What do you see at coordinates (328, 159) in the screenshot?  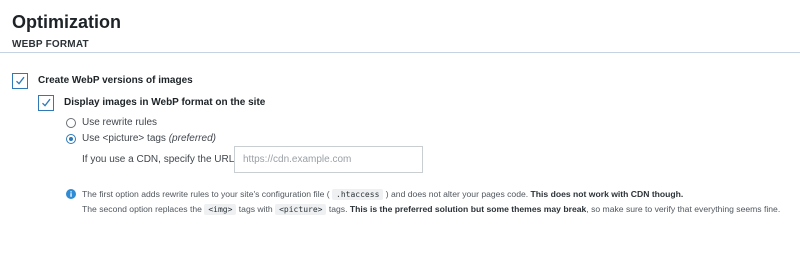 I see `cdn-url-input` at bounding box center [328, 159].